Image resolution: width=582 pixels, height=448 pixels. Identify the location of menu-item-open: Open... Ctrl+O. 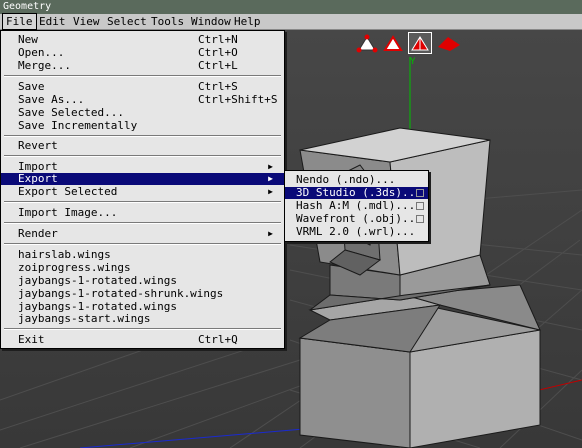
(142, 53).